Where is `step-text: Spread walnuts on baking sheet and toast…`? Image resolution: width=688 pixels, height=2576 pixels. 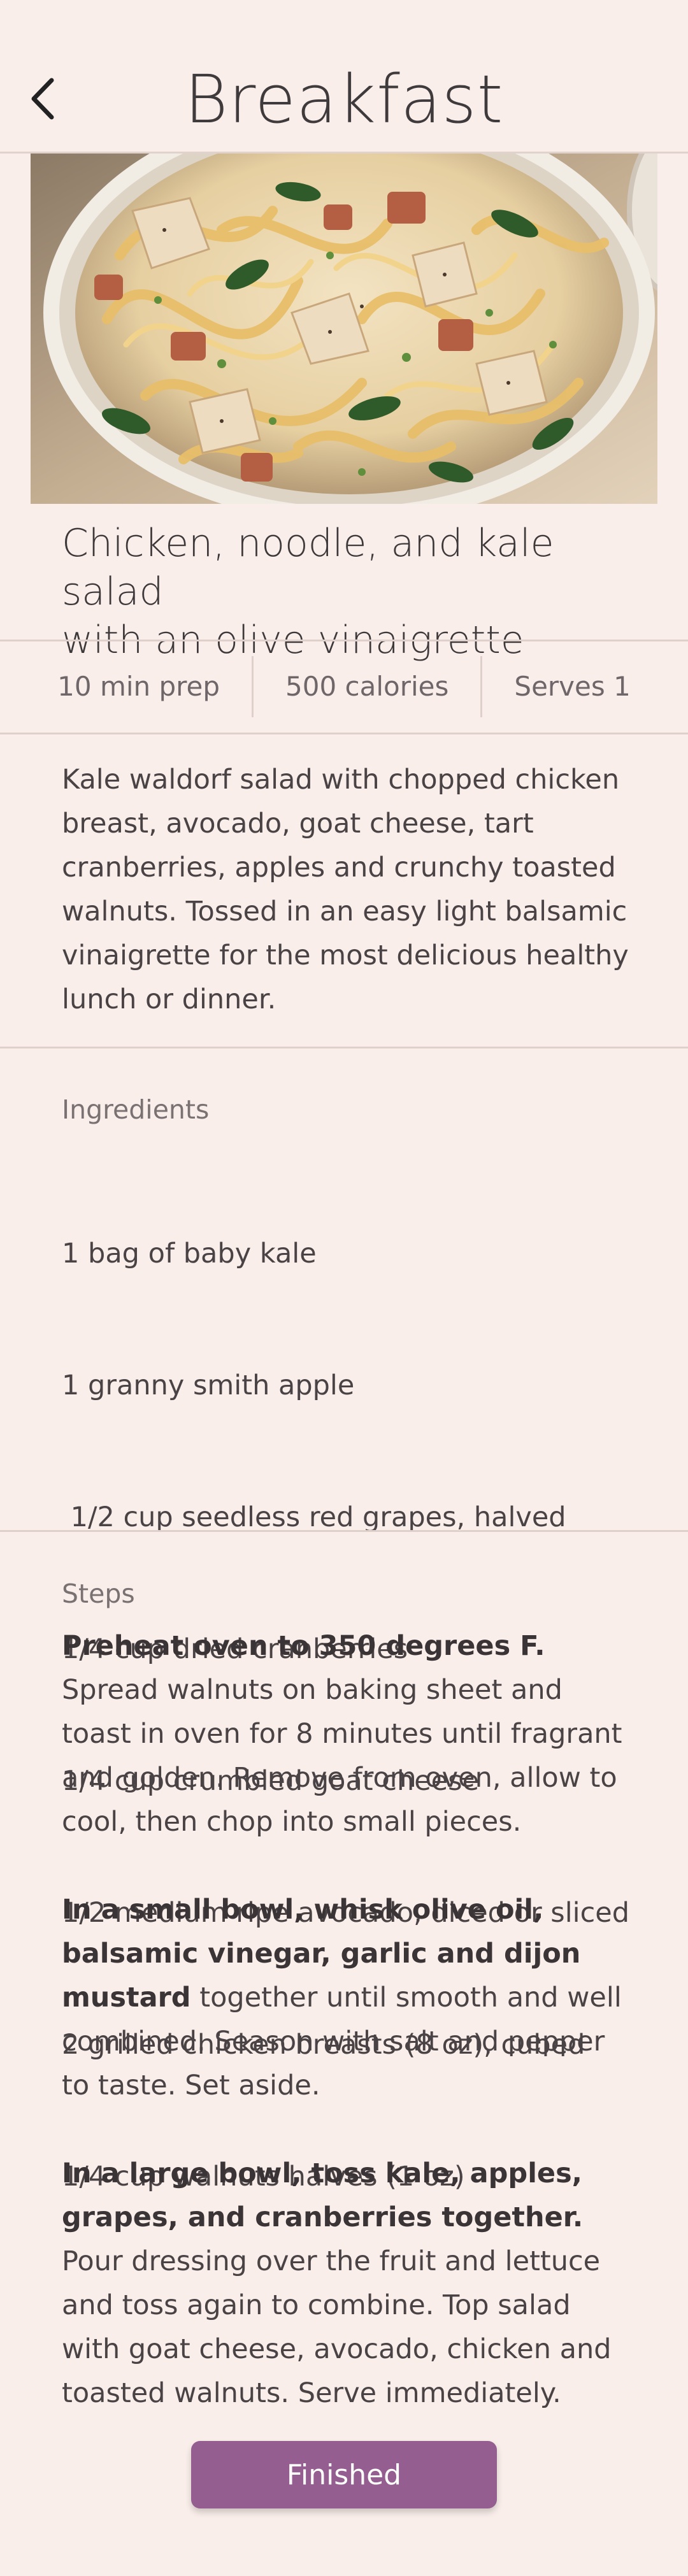 step-text: Spread walnuts on baking sheet and toast… is located at coordinates (342, 1756).